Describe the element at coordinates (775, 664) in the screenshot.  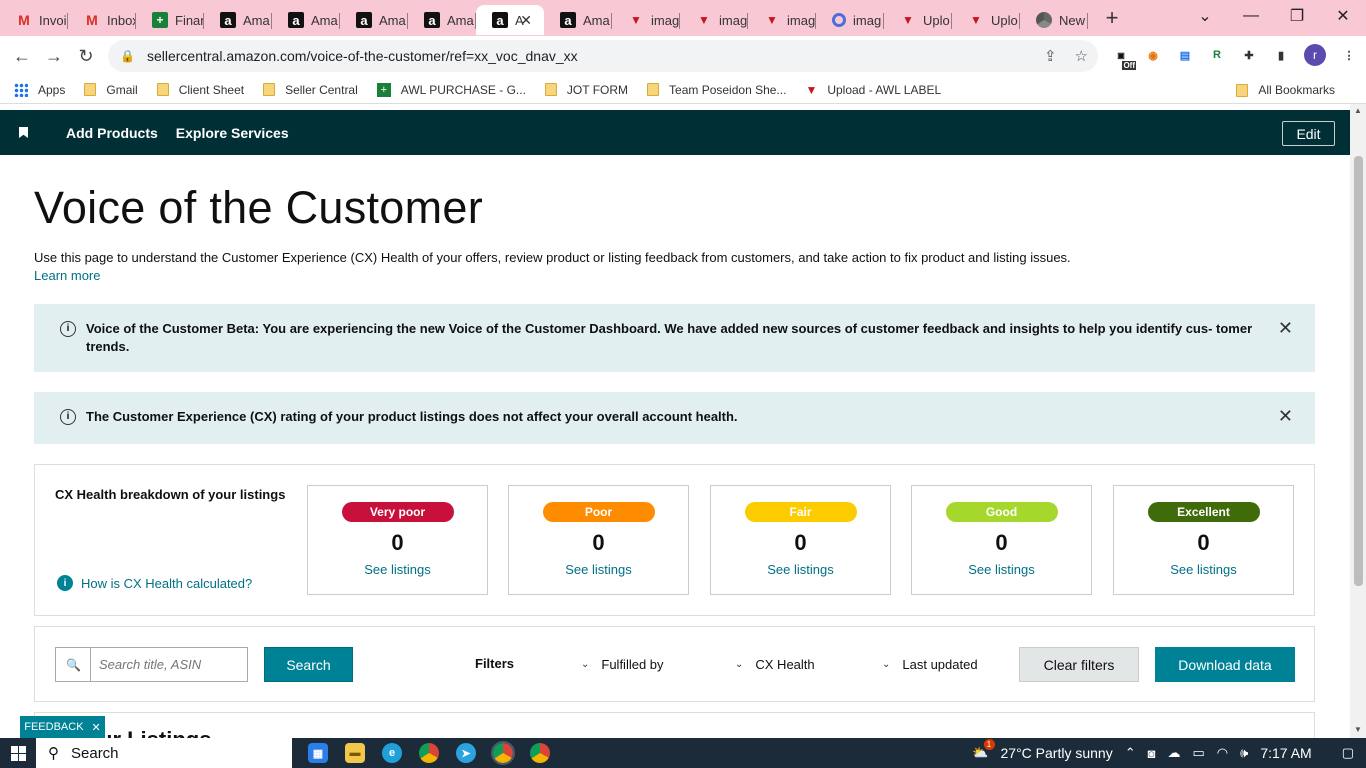
I see `cx-health-dropdown: ⌄ CX Health` at that location.